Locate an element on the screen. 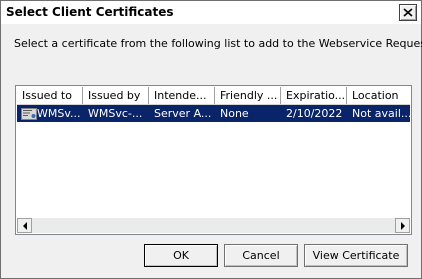  scroll-left-button is located at coordinates (24, 225).